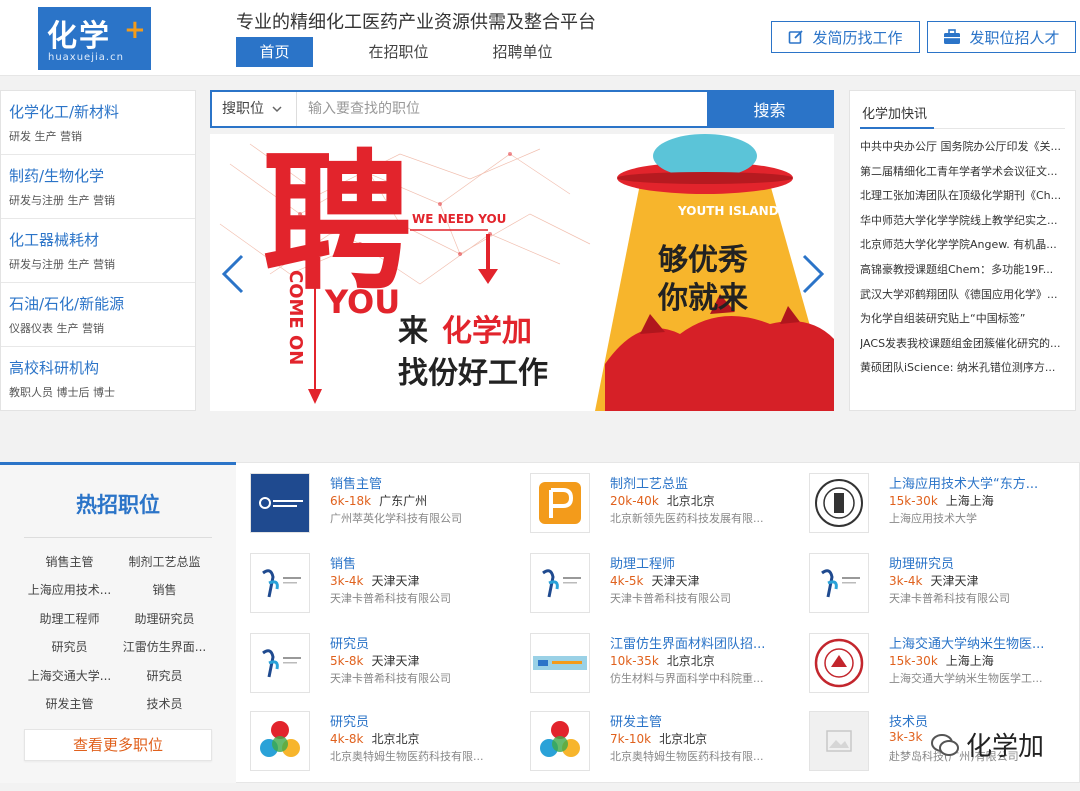  I want to click on site-logo: 化学 + huaxuejia.cn, so click(94, 38).